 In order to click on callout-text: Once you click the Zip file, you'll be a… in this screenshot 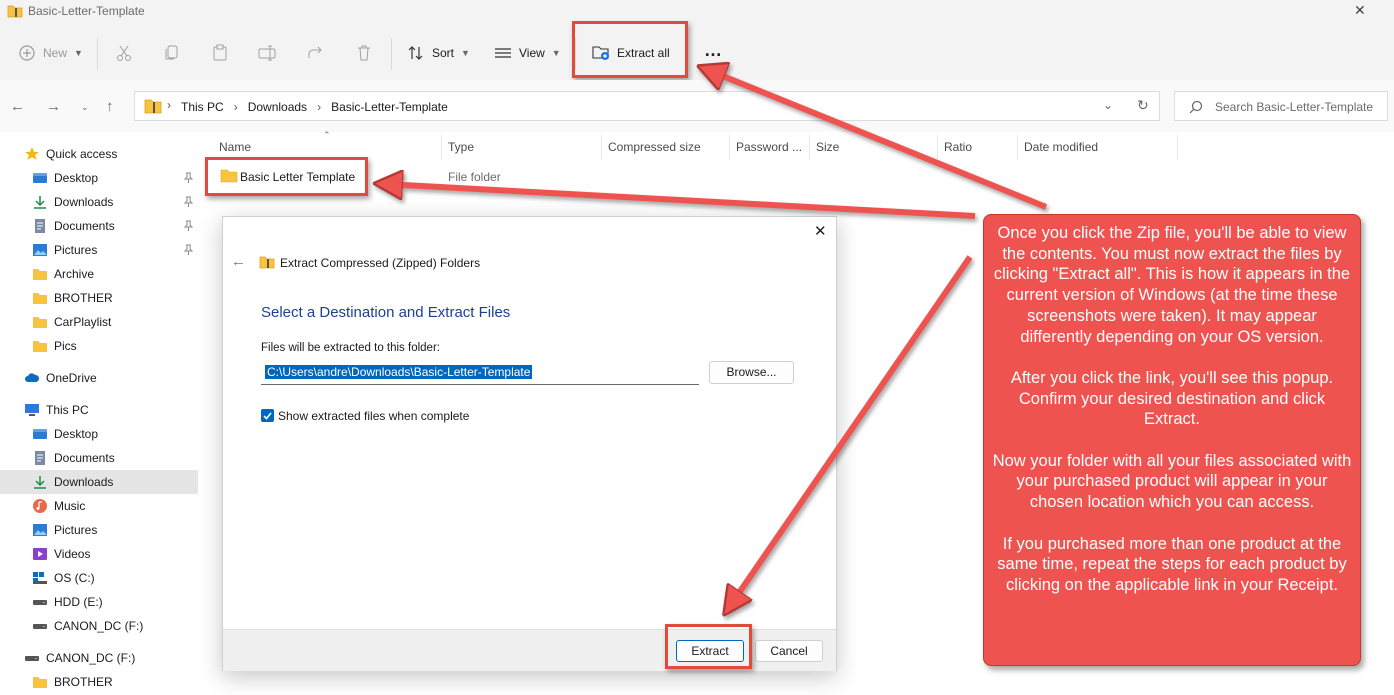, I will do `click(1172, 409)`.